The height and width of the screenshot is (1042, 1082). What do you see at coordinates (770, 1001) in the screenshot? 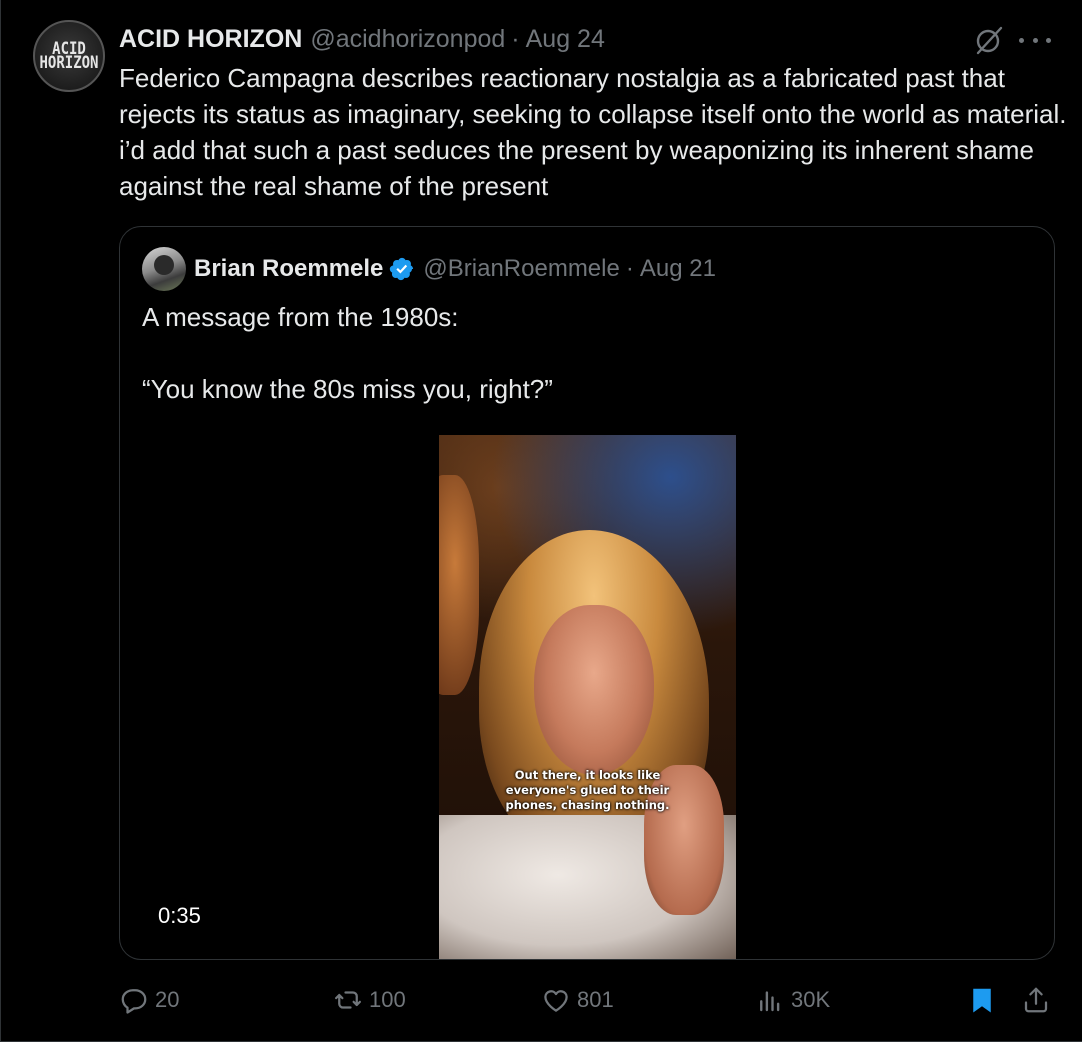
I see `views-icon` at bounding box center [770, 1001].